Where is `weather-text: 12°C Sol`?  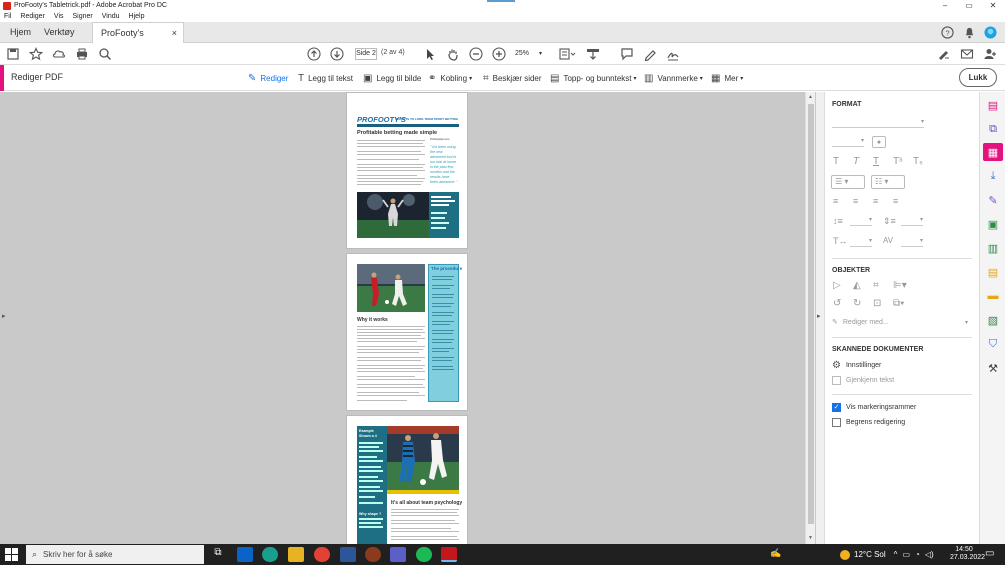
weather-text: 12°C Sol is located at coordinates (870, 554).